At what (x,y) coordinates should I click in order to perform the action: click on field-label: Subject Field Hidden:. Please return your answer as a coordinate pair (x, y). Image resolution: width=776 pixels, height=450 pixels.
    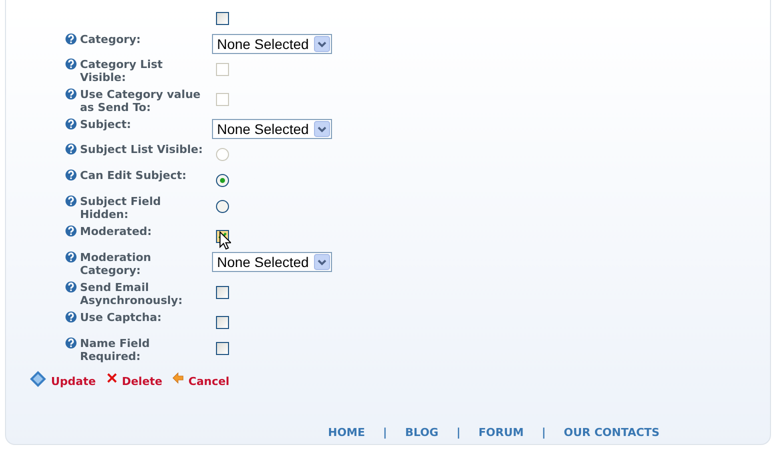
    Looking at the image, I should click on (121, 208).